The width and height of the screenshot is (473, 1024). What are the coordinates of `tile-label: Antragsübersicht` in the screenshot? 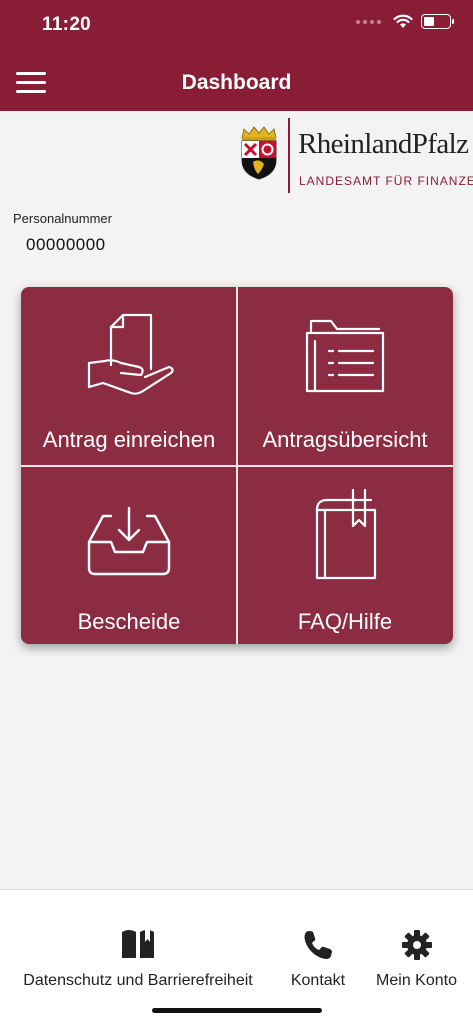 It's located at (345, 439).